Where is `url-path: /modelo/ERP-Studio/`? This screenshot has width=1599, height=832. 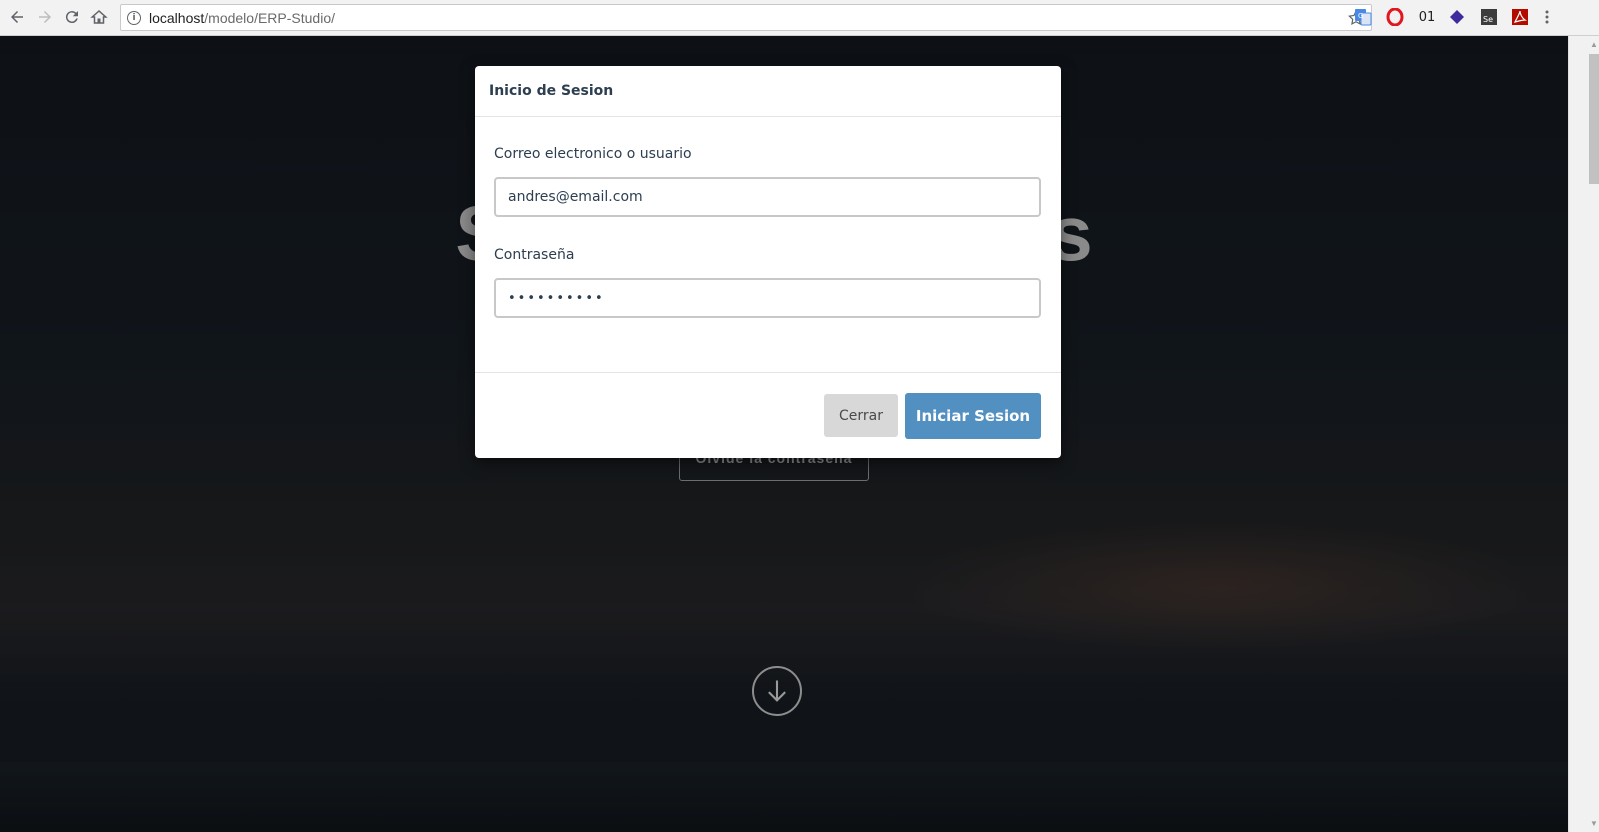
url-path: /modelo/ERP-Studio/ is located at coordinates (269, 17).